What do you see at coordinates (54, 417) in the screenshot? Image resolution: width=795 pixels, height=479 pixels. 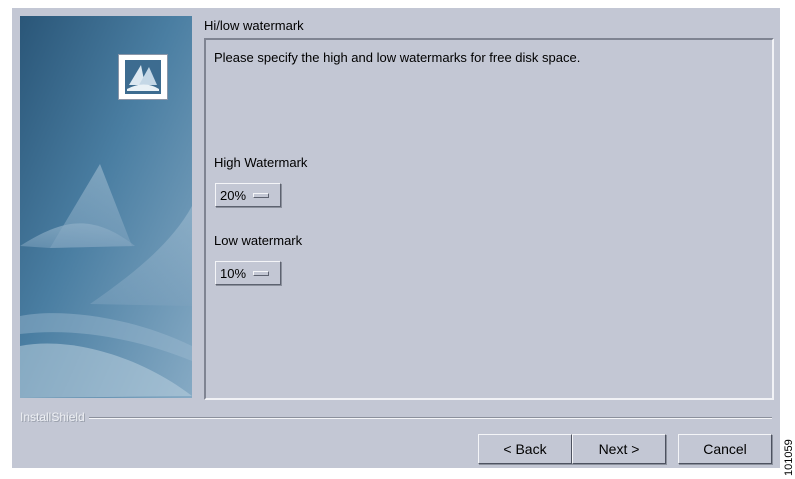 I see `installshield-brand: InstallShield` at bounding box center [54, 417].